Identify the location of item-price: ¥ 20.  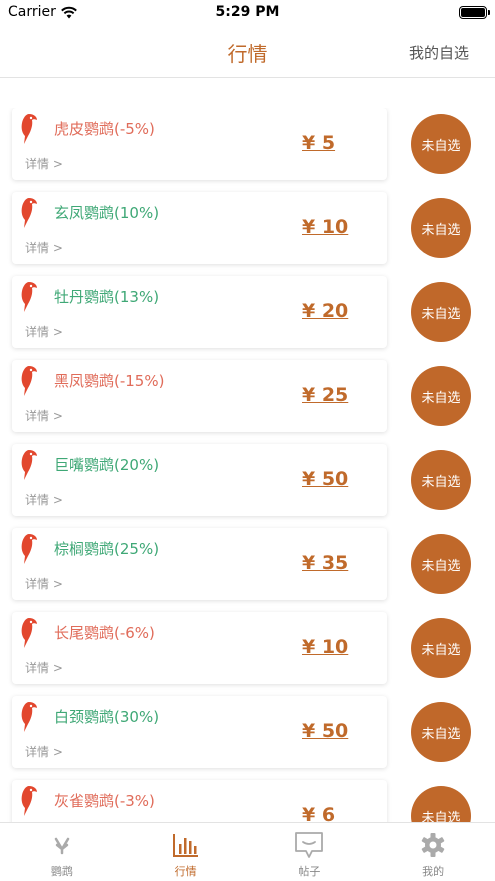
(325, 311).